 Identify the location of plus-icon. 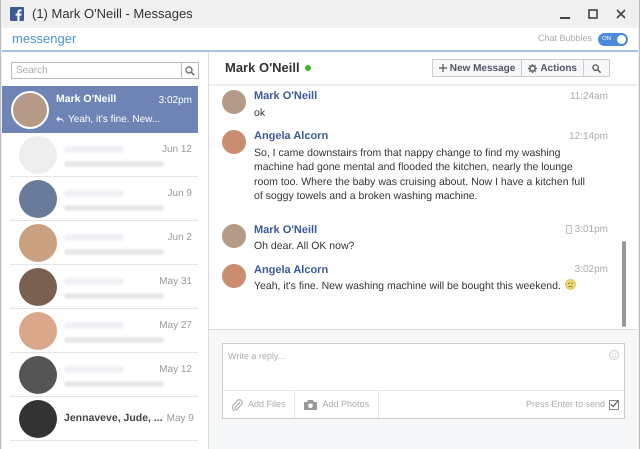
(442, 68).